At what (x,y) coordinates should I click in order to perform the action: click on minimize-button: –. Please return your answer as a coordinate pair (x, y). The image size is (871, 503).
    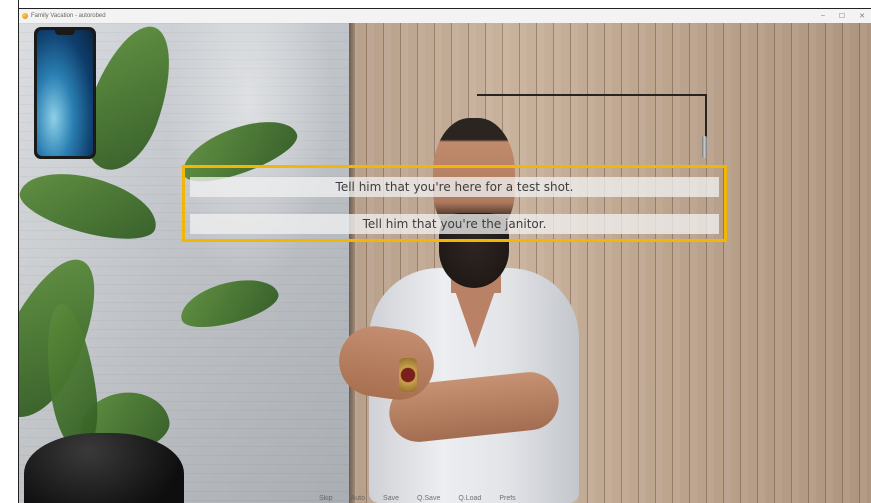
    Looking at the image, I should click on (823, 16).